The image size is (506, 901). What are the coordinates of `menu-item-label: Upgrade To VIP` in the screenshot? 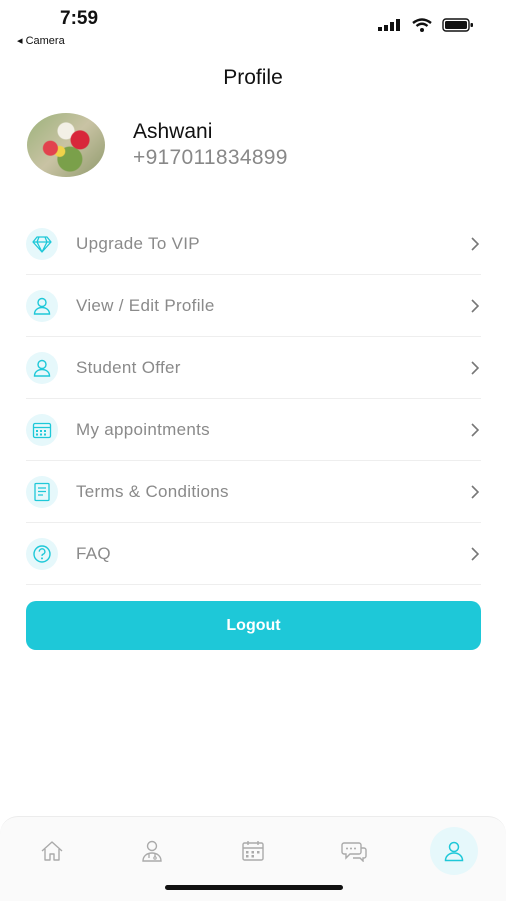 It's located at (138, 243).